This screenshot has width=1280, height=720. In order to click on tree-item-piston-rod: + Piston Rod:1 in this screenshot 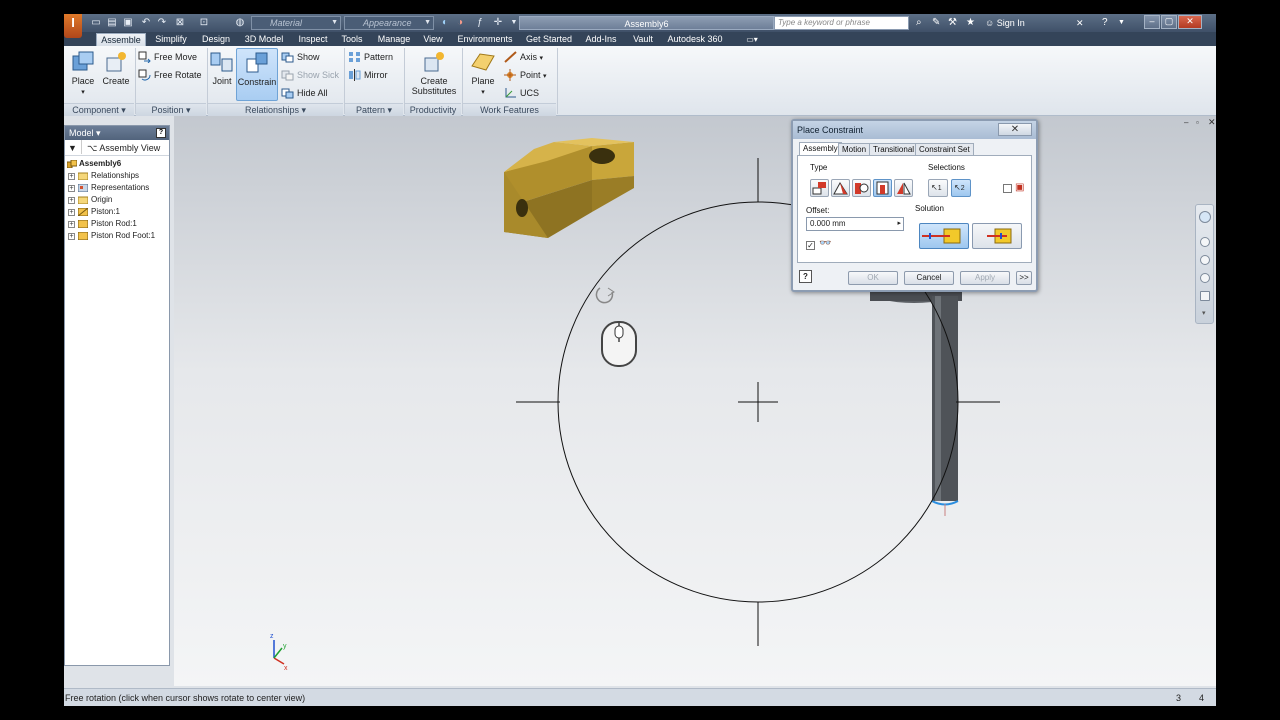, I will do `click(117, 224)`.